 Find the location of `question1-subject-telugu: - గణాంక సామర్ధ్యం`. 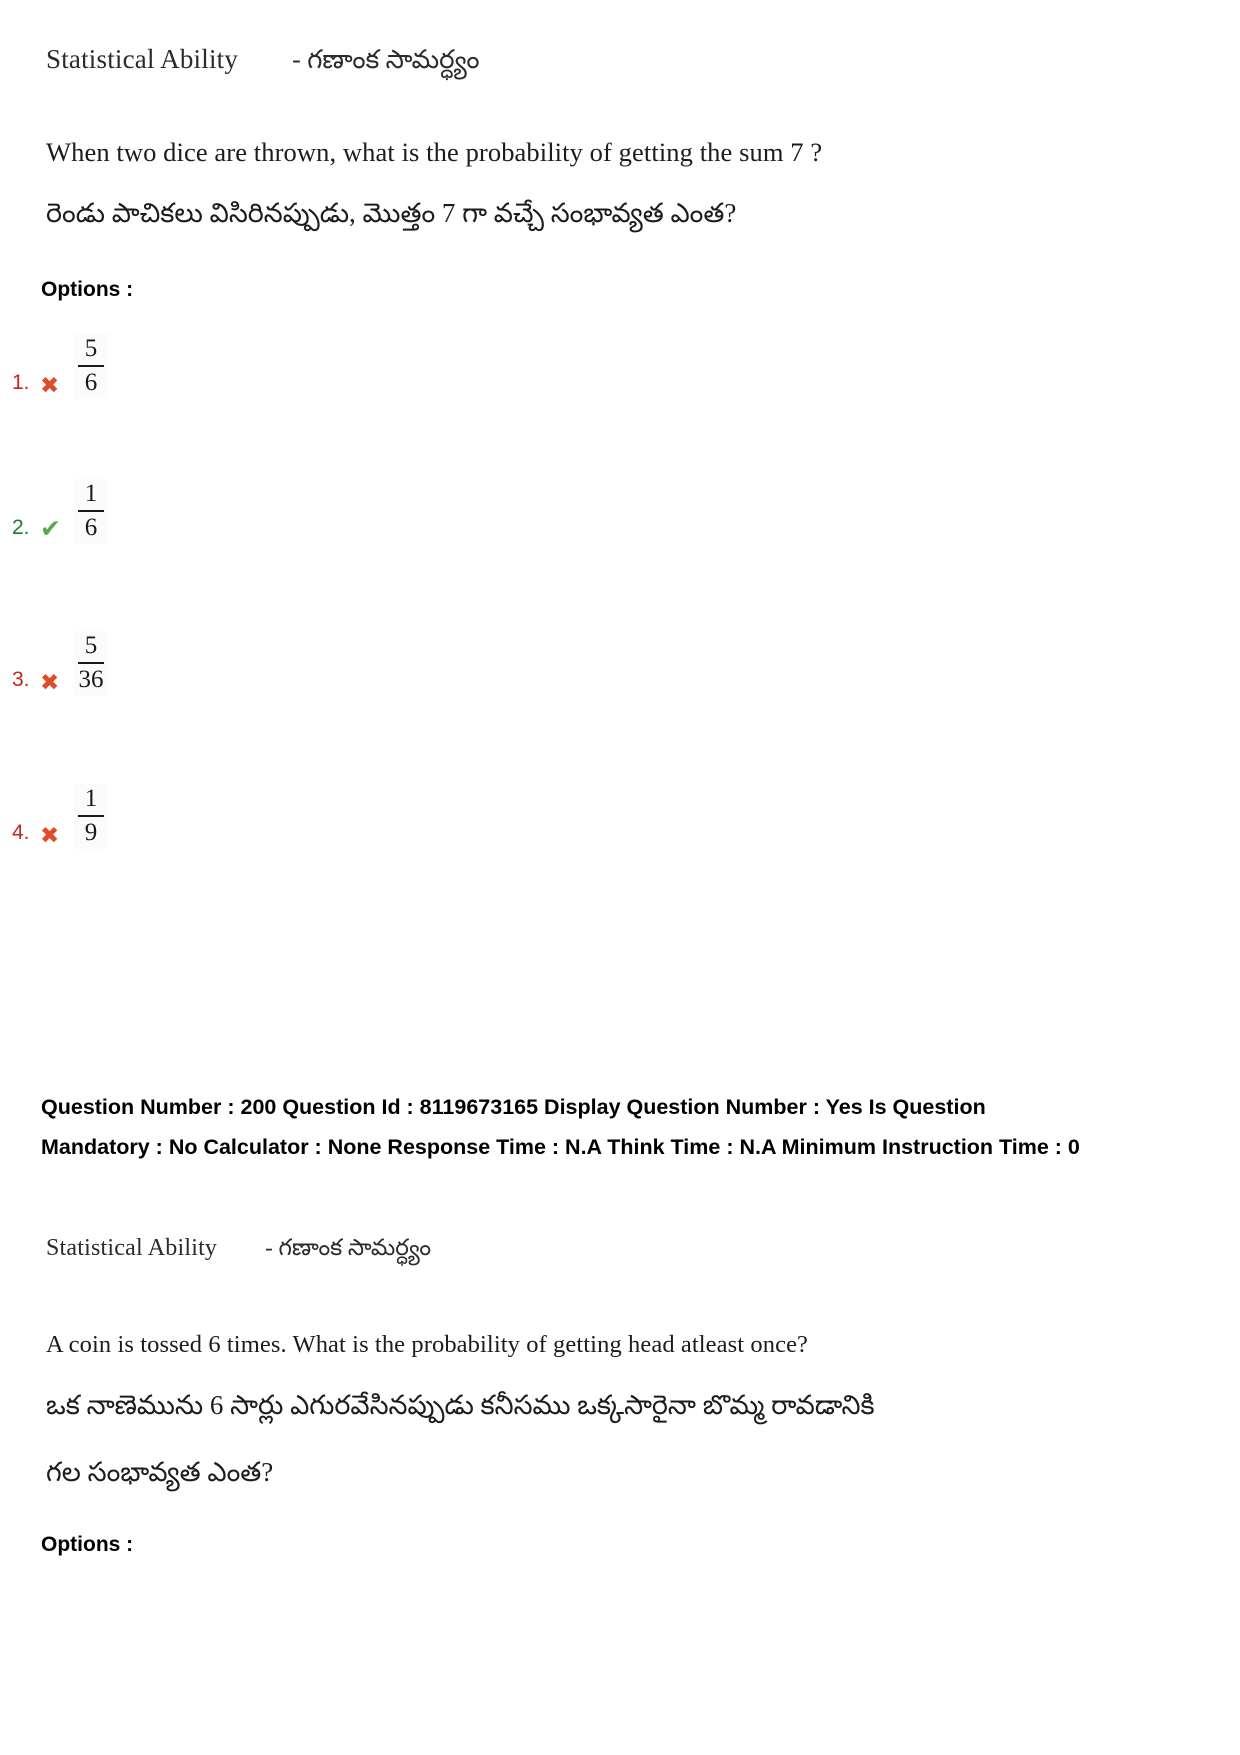

question1-subject-telugu: - గణాంక సామర్ధ్యం is located at coordinates (386, 59).